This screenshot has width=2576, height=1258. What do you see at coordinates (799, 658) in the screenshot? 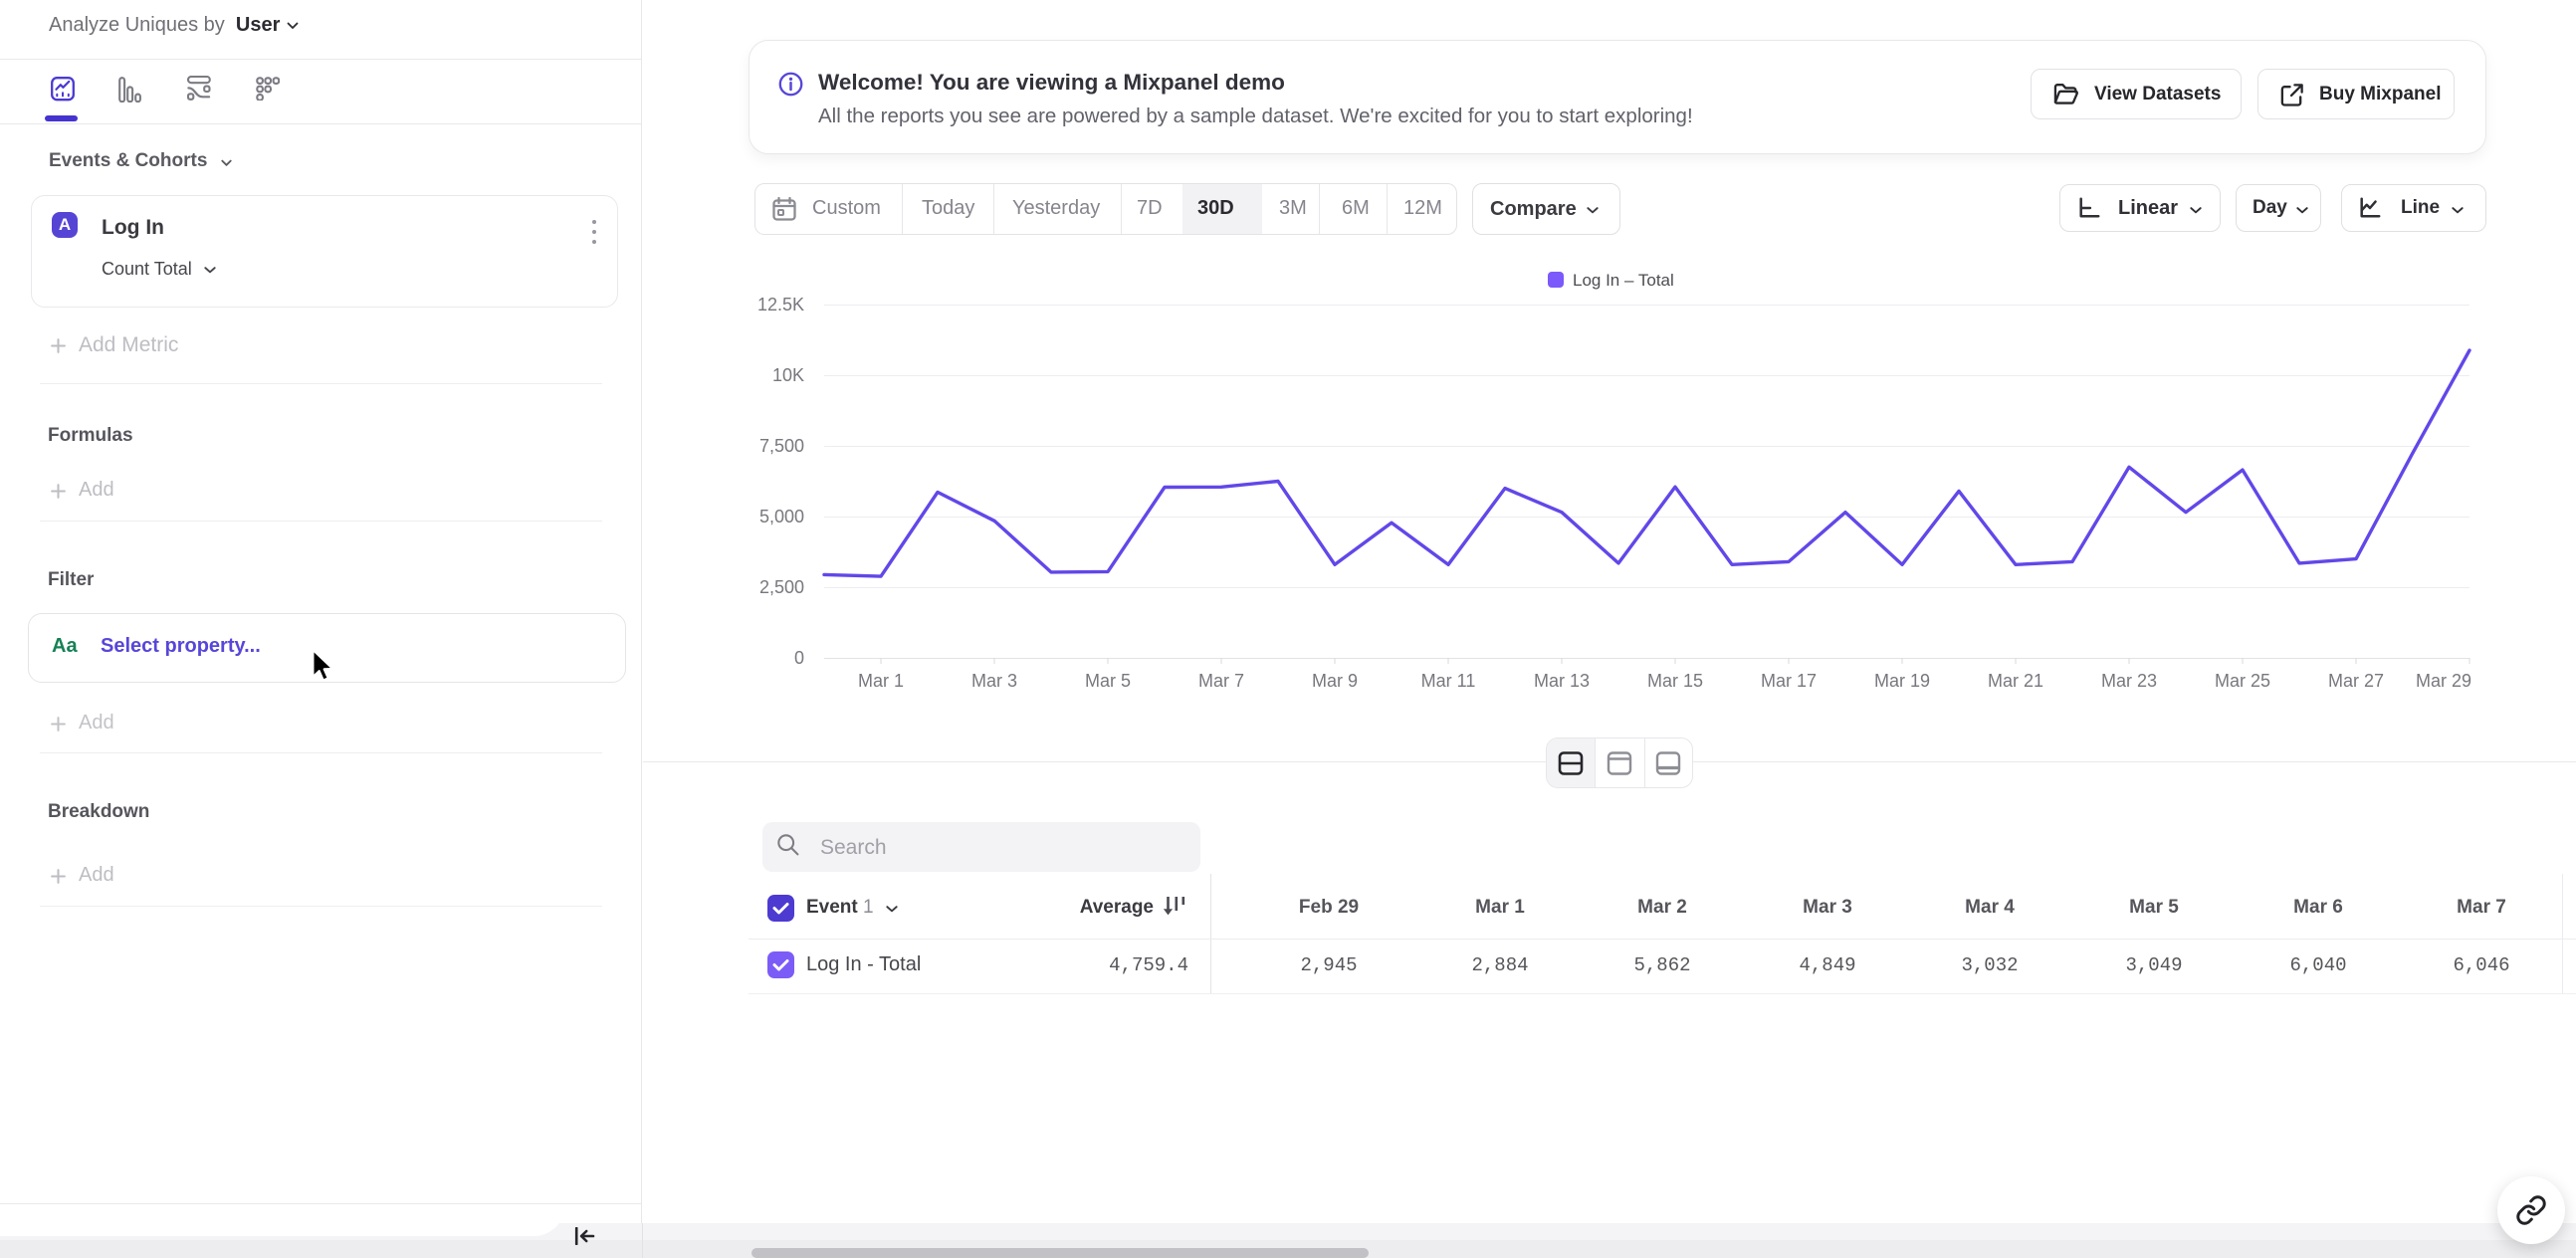
I see `svg-text: 0` at bounding box center [799, 658].